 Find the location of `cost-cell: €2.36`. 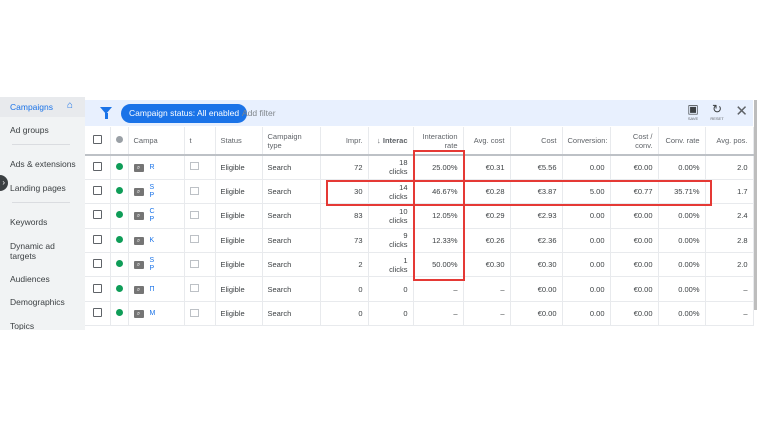

cost-cell: €2.36 is located at coordinates (536, 241).